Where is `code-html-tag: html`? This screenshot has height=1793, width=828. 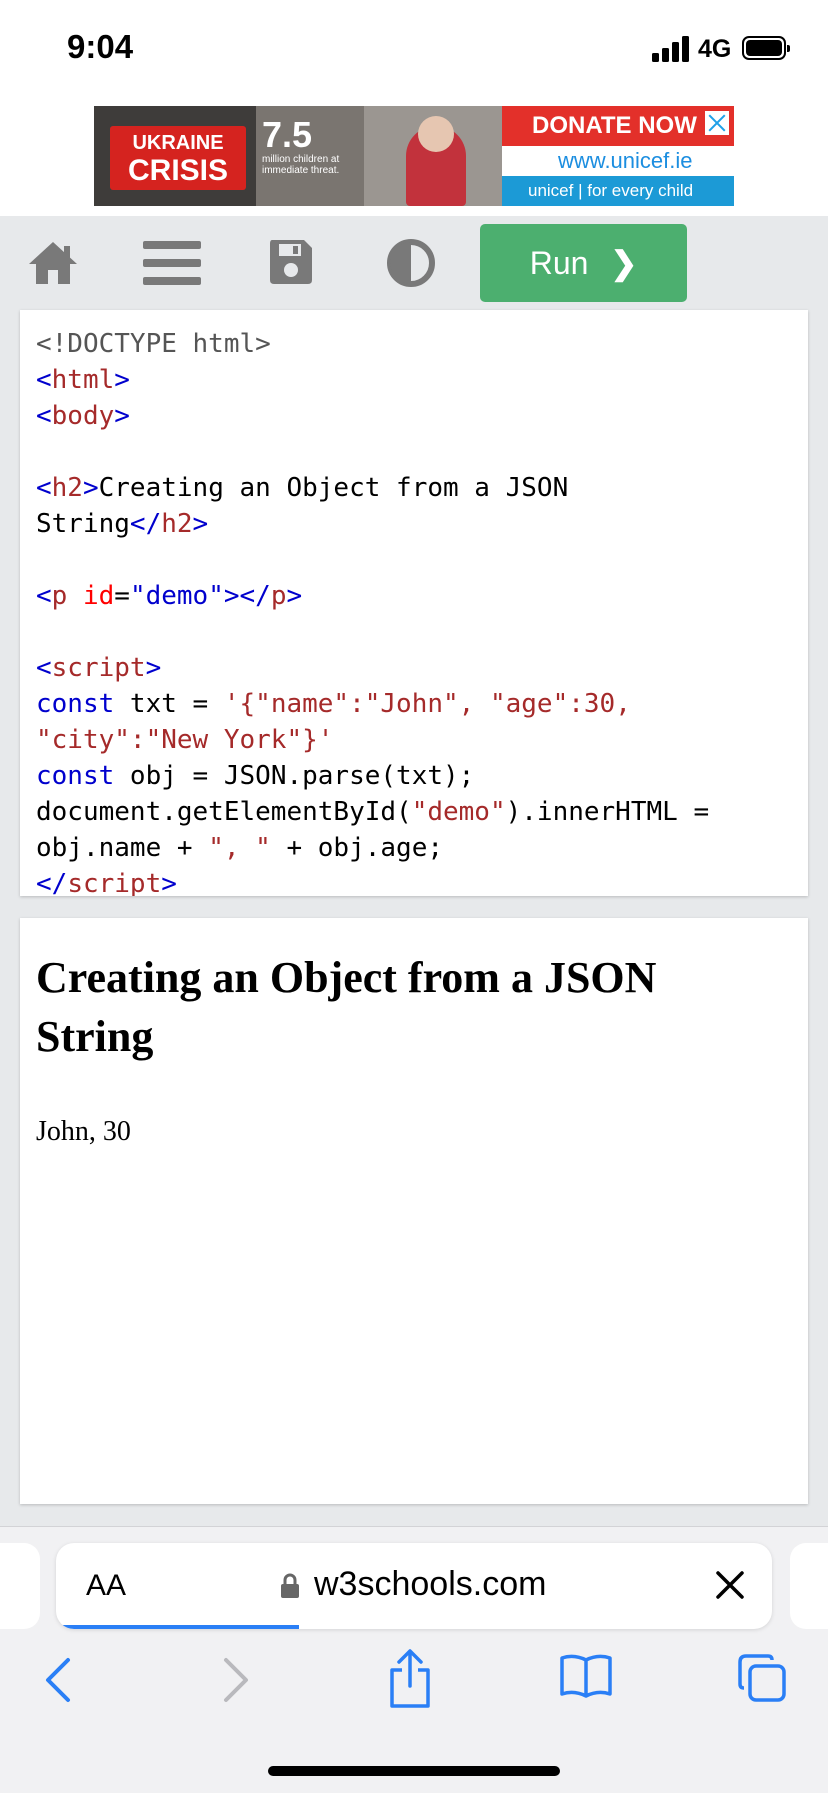 code-html-tag: html is located at coordinates (83, 380).